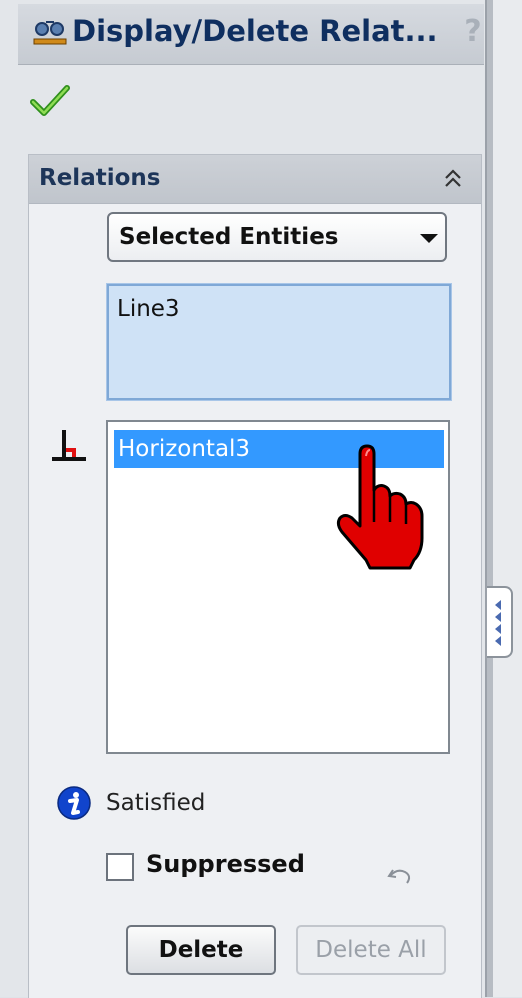 This screenshot has width=522, height=998. I want to click on list-item: Line3, so click(148, 309).